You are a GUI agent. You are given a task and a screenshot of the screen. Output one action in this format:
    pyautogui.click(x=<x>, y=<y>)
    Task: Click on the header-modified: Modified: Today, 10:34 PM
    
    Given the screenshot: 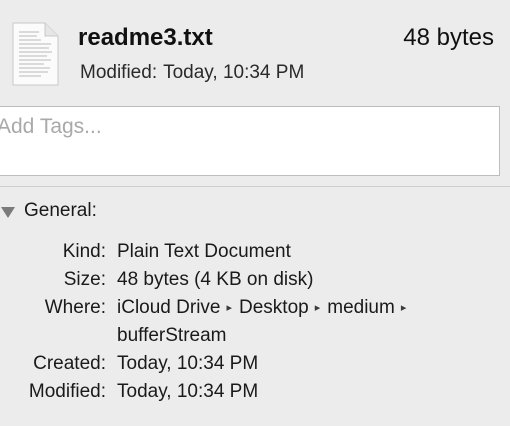 What is the action you would take?
    pyautogui.click(x=192, y=73)
    